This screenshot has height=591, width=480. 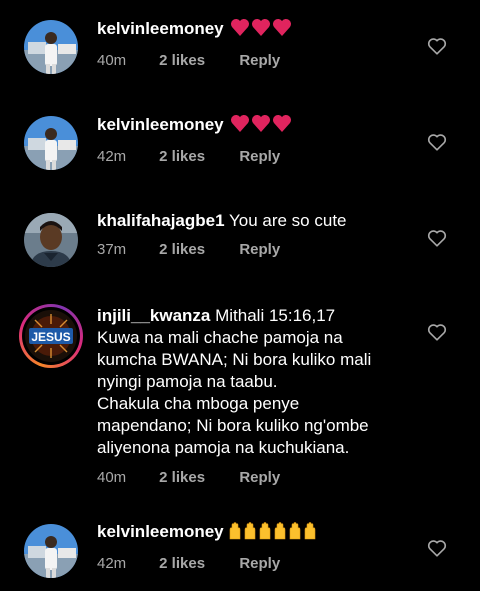 I want to click on comment-text-line: aliyenona pamoja na kuchukiana., so click(x=223, y=447).